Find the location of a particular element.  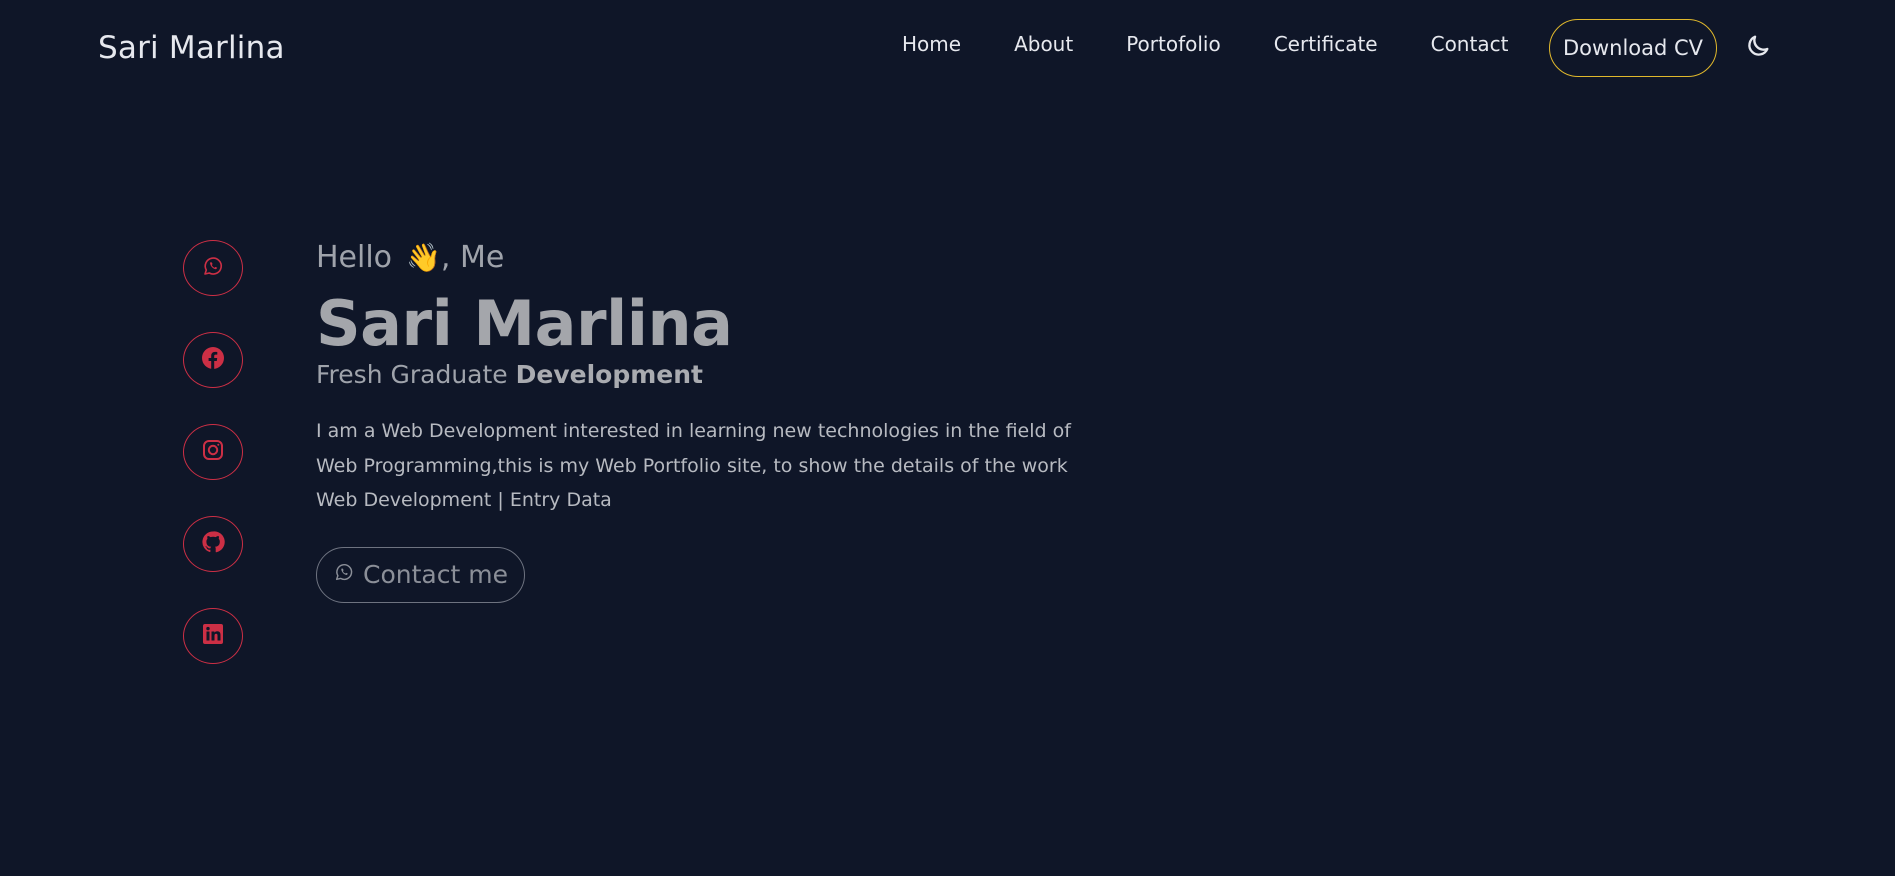

subtitle-bold: Development is located at coordinates (609, 374).